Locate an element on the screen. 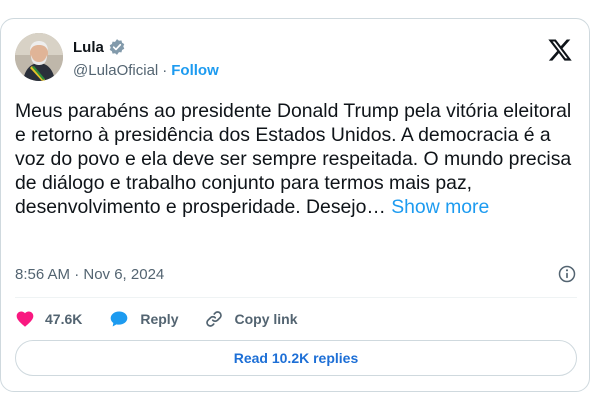 The height and width of the screenshot is (412, 600). profile-avatar is located at coordinates (39, 57).